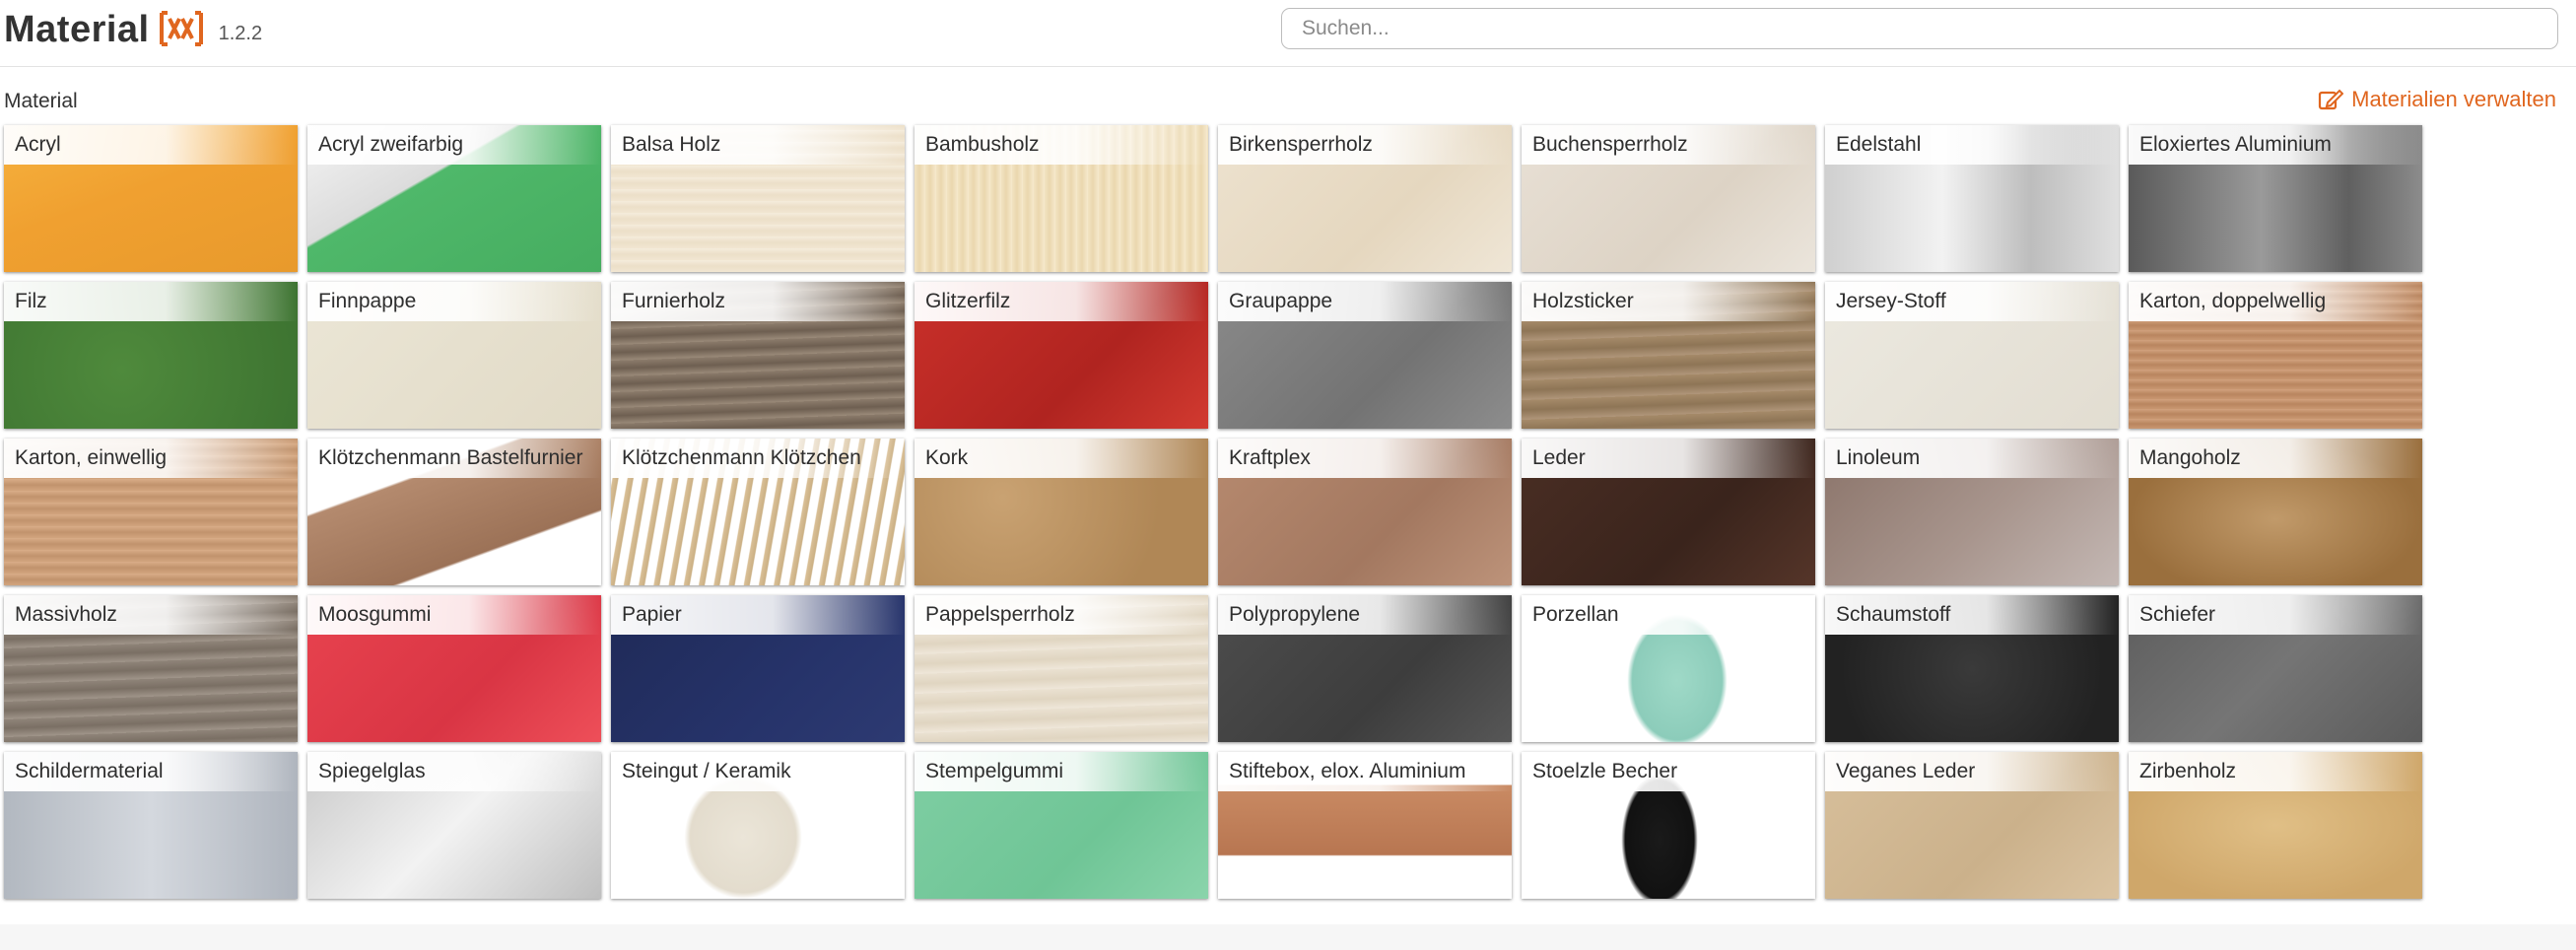  Describe the element at coordinates (1365, 669) in the screenshot. I see `material-tile: Polypropylene` at that location.